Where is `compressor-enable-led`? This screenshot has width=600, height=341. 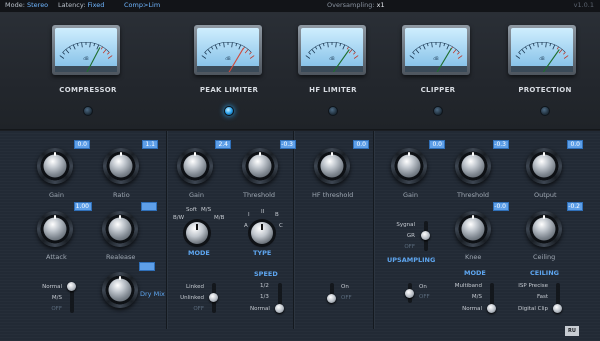 compressor-enable-led is located at coordinates (88, 111).